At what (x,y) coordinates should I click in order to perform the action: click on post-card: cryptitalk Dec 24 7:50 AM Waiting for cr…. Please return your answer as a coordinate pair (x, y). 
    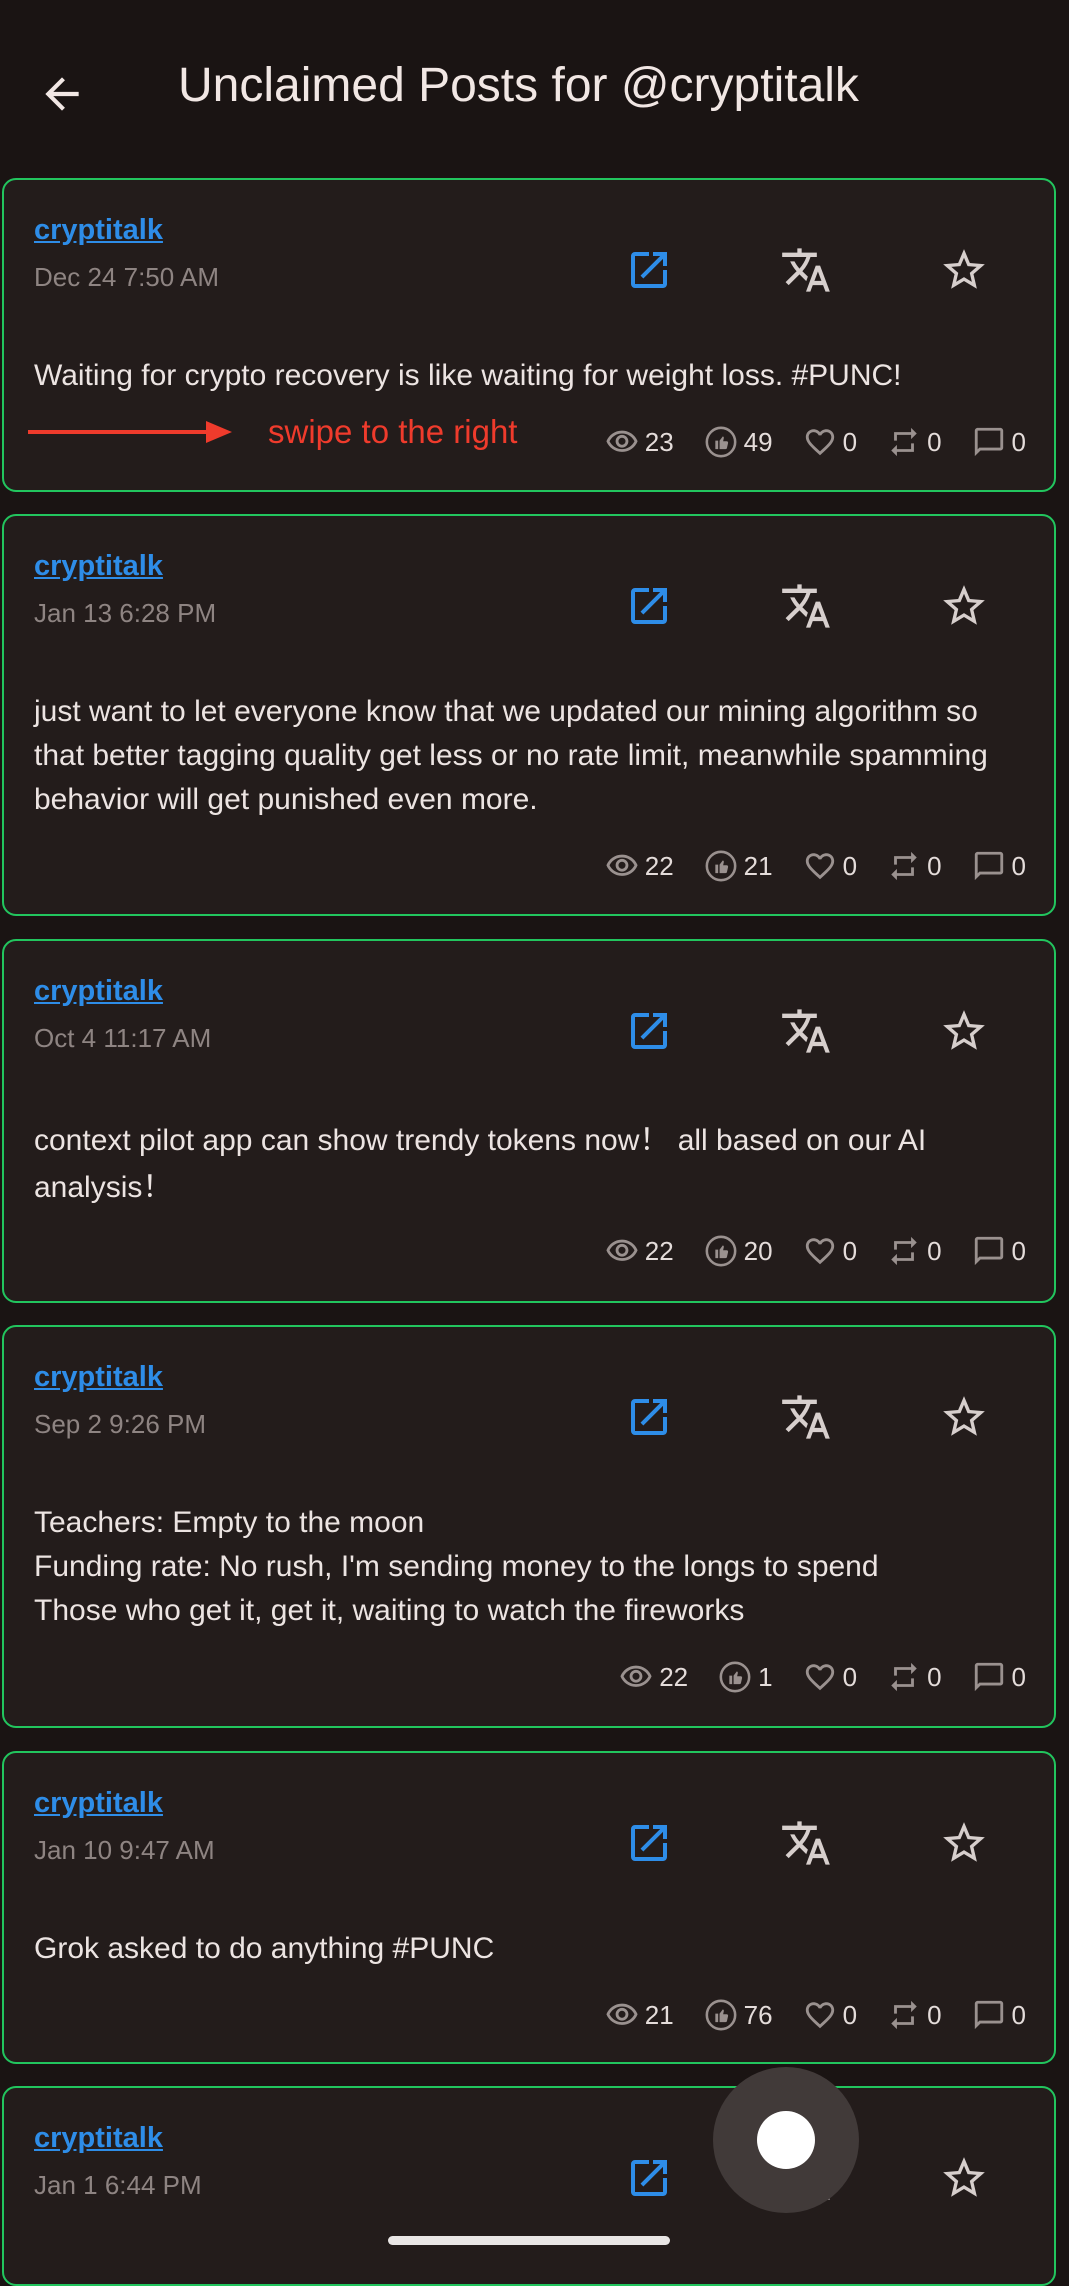
    Looking at the image, I should click on (529, 335).